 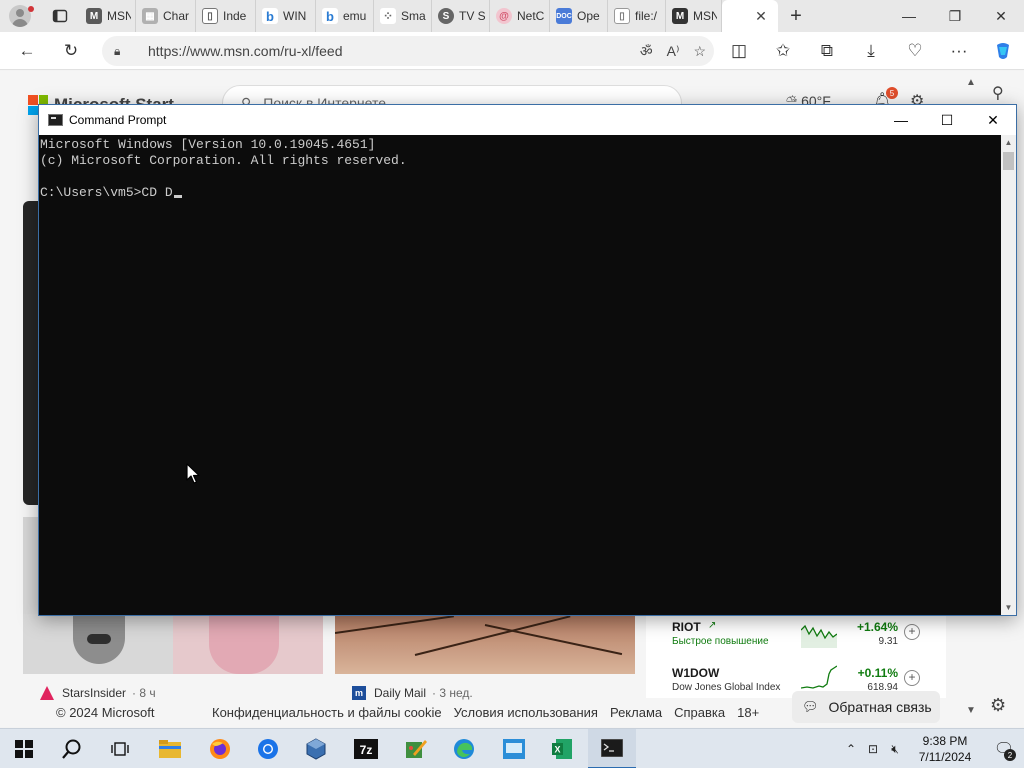 I want to click on taskbar-search-button, so click(x=72, y=748).